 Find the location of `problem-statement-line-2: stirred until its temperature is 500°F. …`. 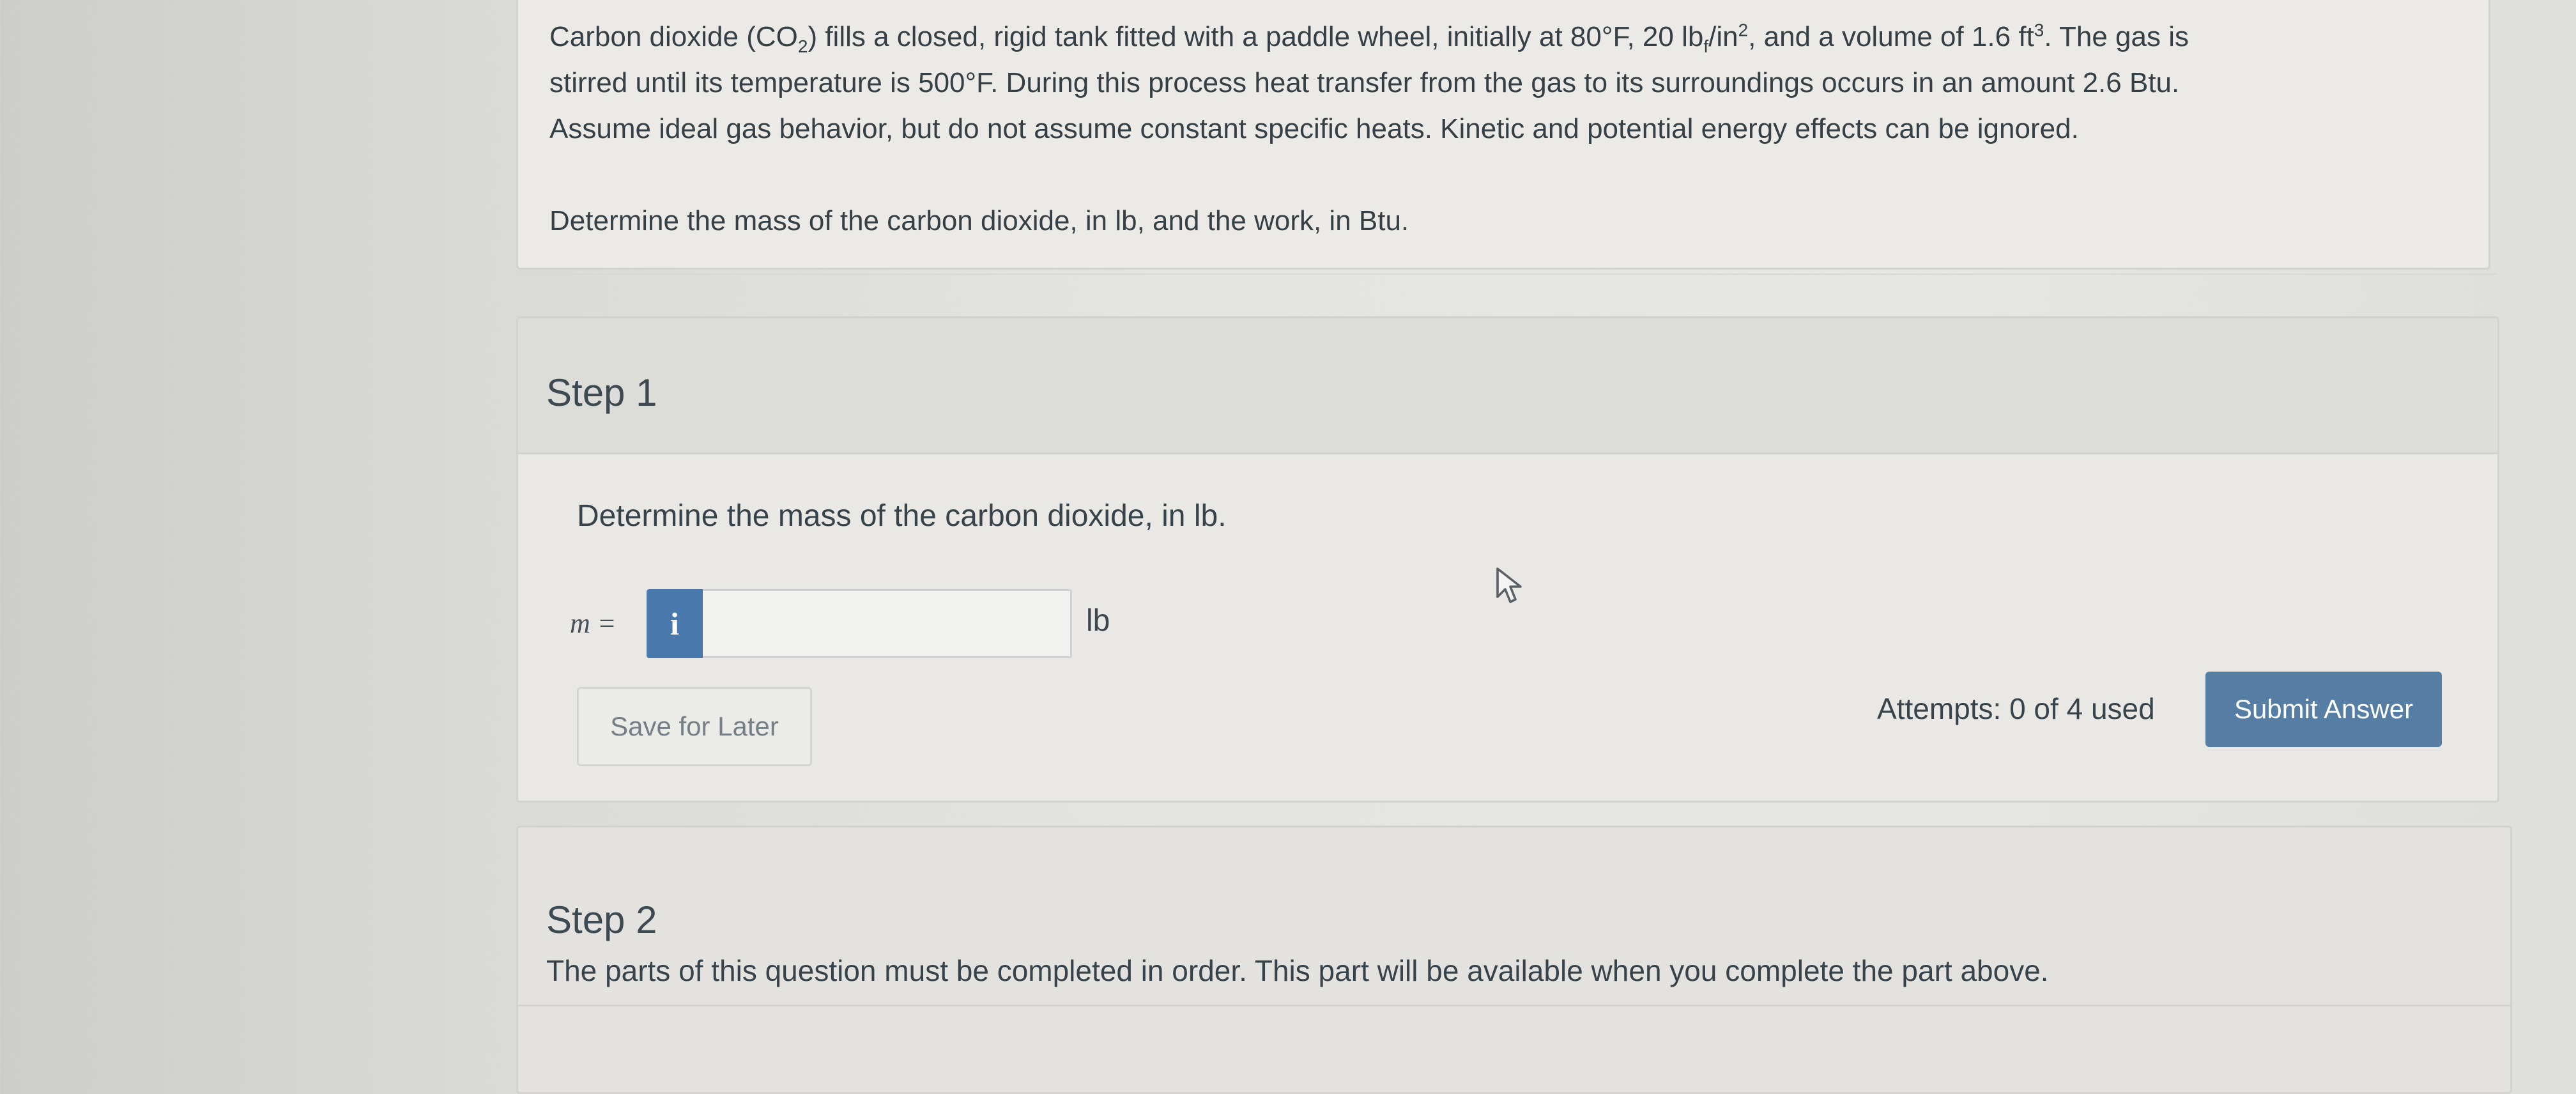

problem-statement-line-2: stirred until its temperature is 500°F. … is located at coordinates (1364, 82).